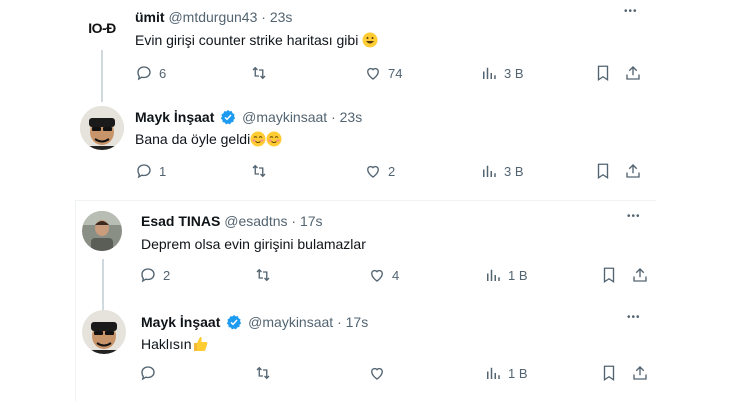  I want to click on reply-button: 2, so click(154, 275).